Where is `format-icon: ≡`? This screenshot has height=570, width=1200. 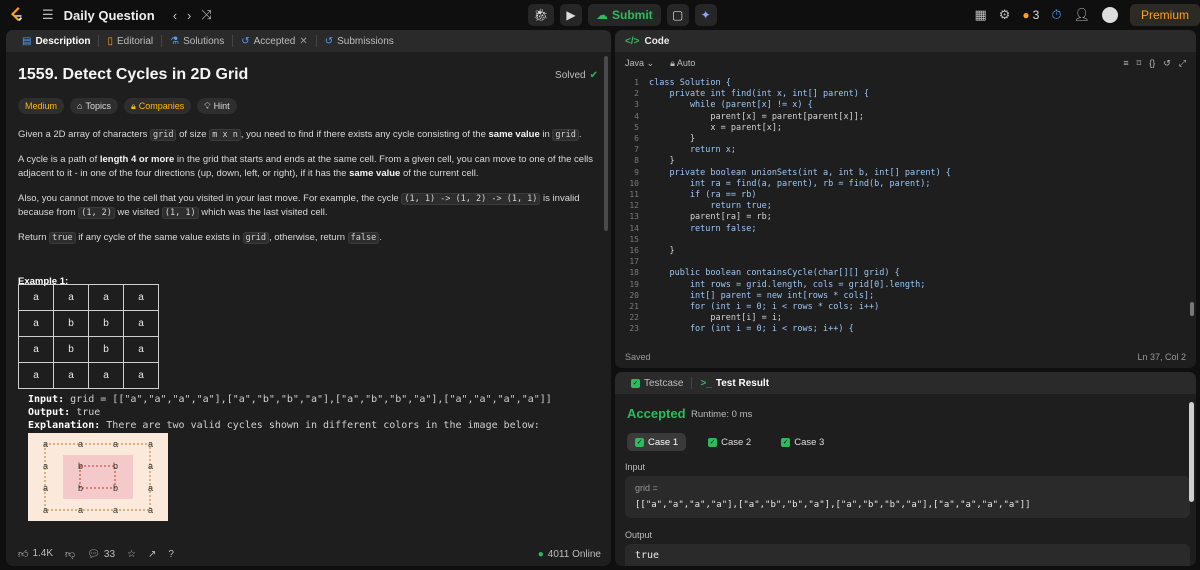
format-icon: ≡ is located at coordinates (1125, 63).